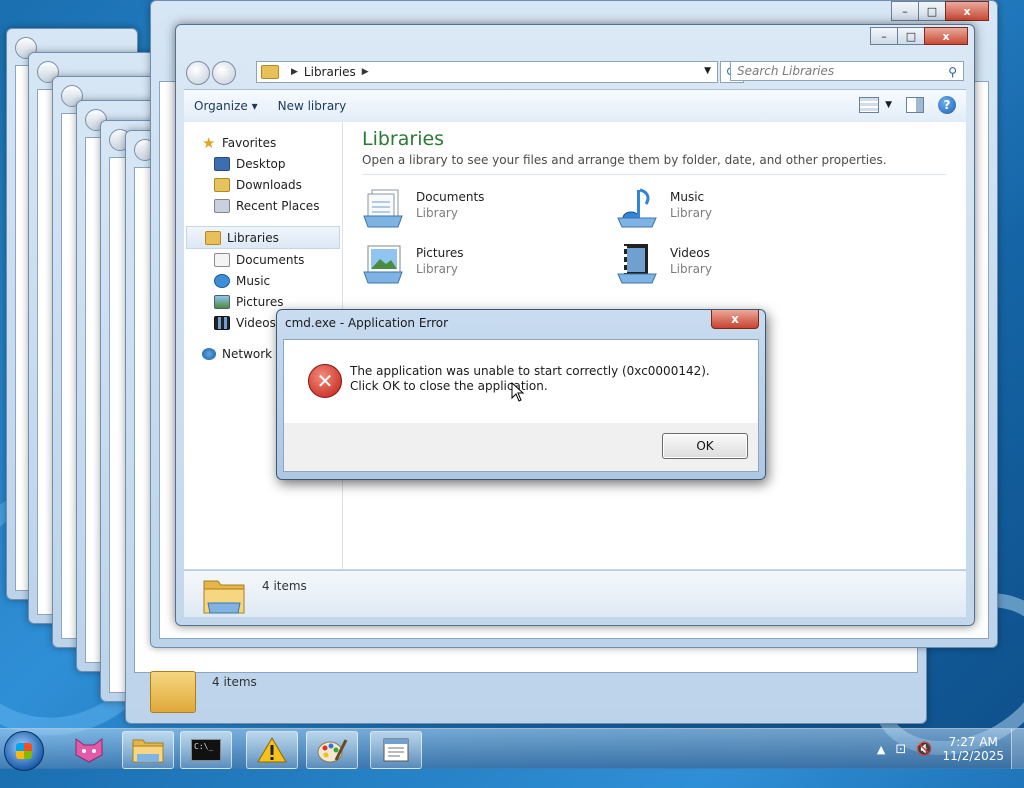 The image size is (1024, 788). I want to click on command-bar: Organize ▾ New library ▼ ?, so click(575, 106).